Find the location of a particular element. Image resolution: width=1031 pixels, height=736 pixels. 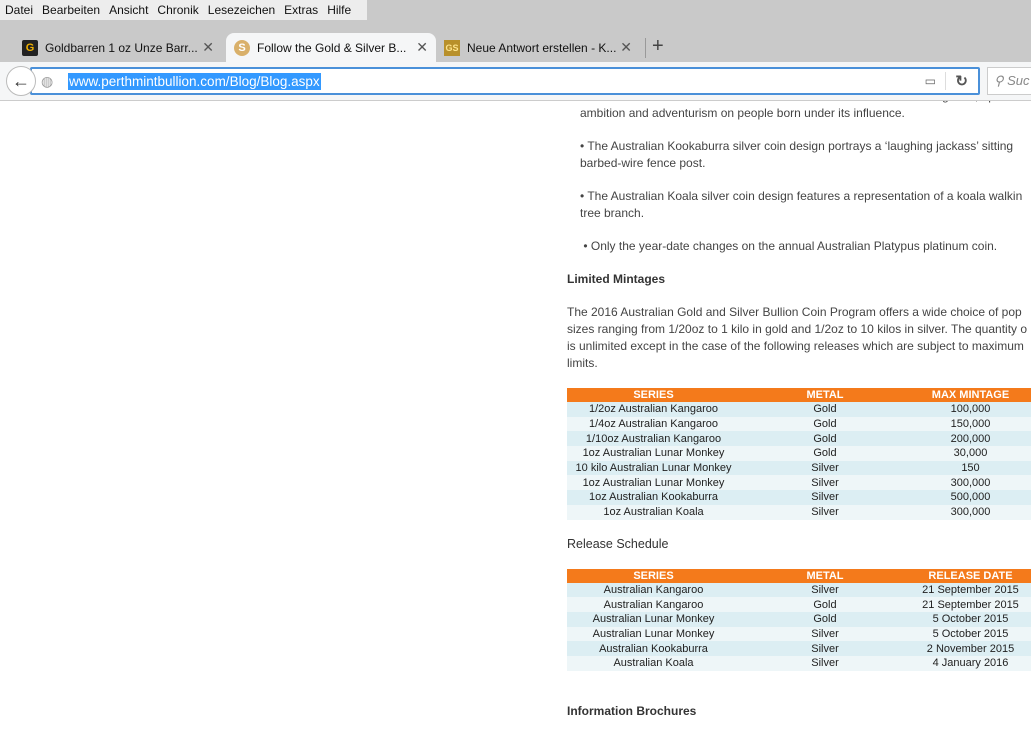

table-row: Australian Koala Silver 4 January 2016 is located at coordinates (799, 663).